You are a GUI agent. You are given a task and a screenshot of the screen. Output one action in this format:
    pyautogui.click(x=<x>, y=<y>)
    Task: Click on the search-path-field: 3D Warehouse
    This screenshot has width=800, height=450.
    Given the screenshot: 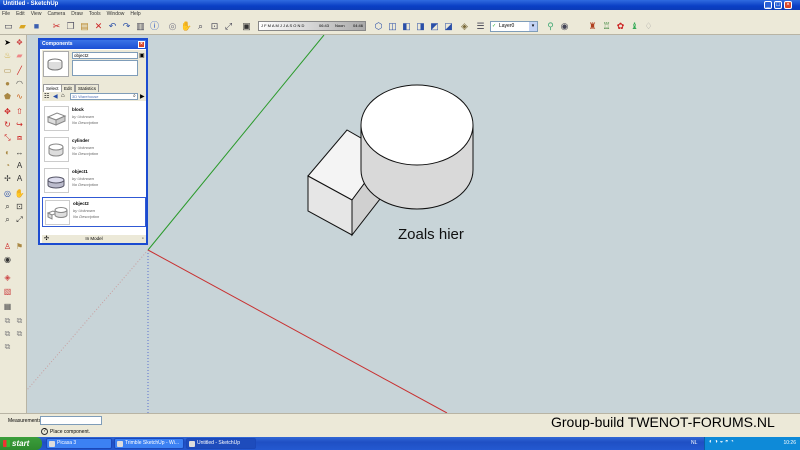 What is the action you would take?
    pyautogui.click(x=104, y=96)
    